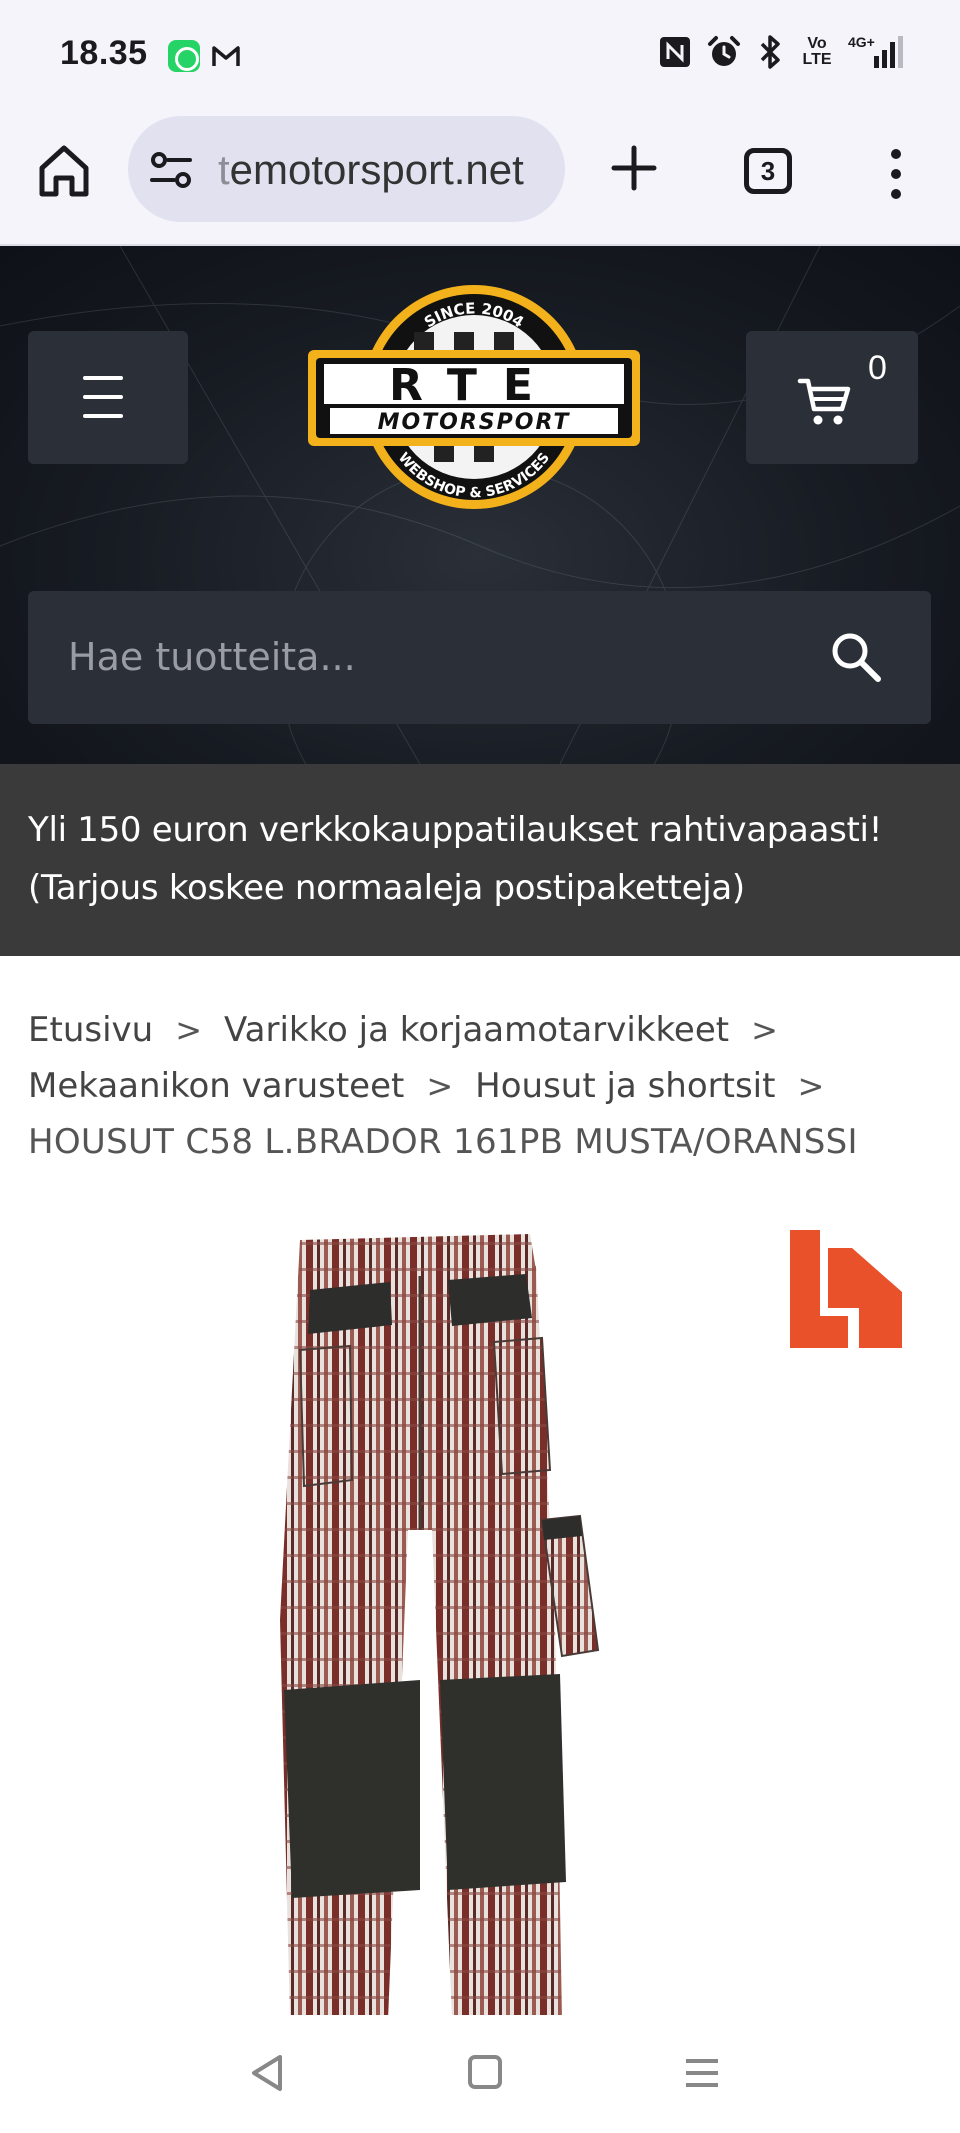  I want to click on gmail-icon, so click(226, 56).